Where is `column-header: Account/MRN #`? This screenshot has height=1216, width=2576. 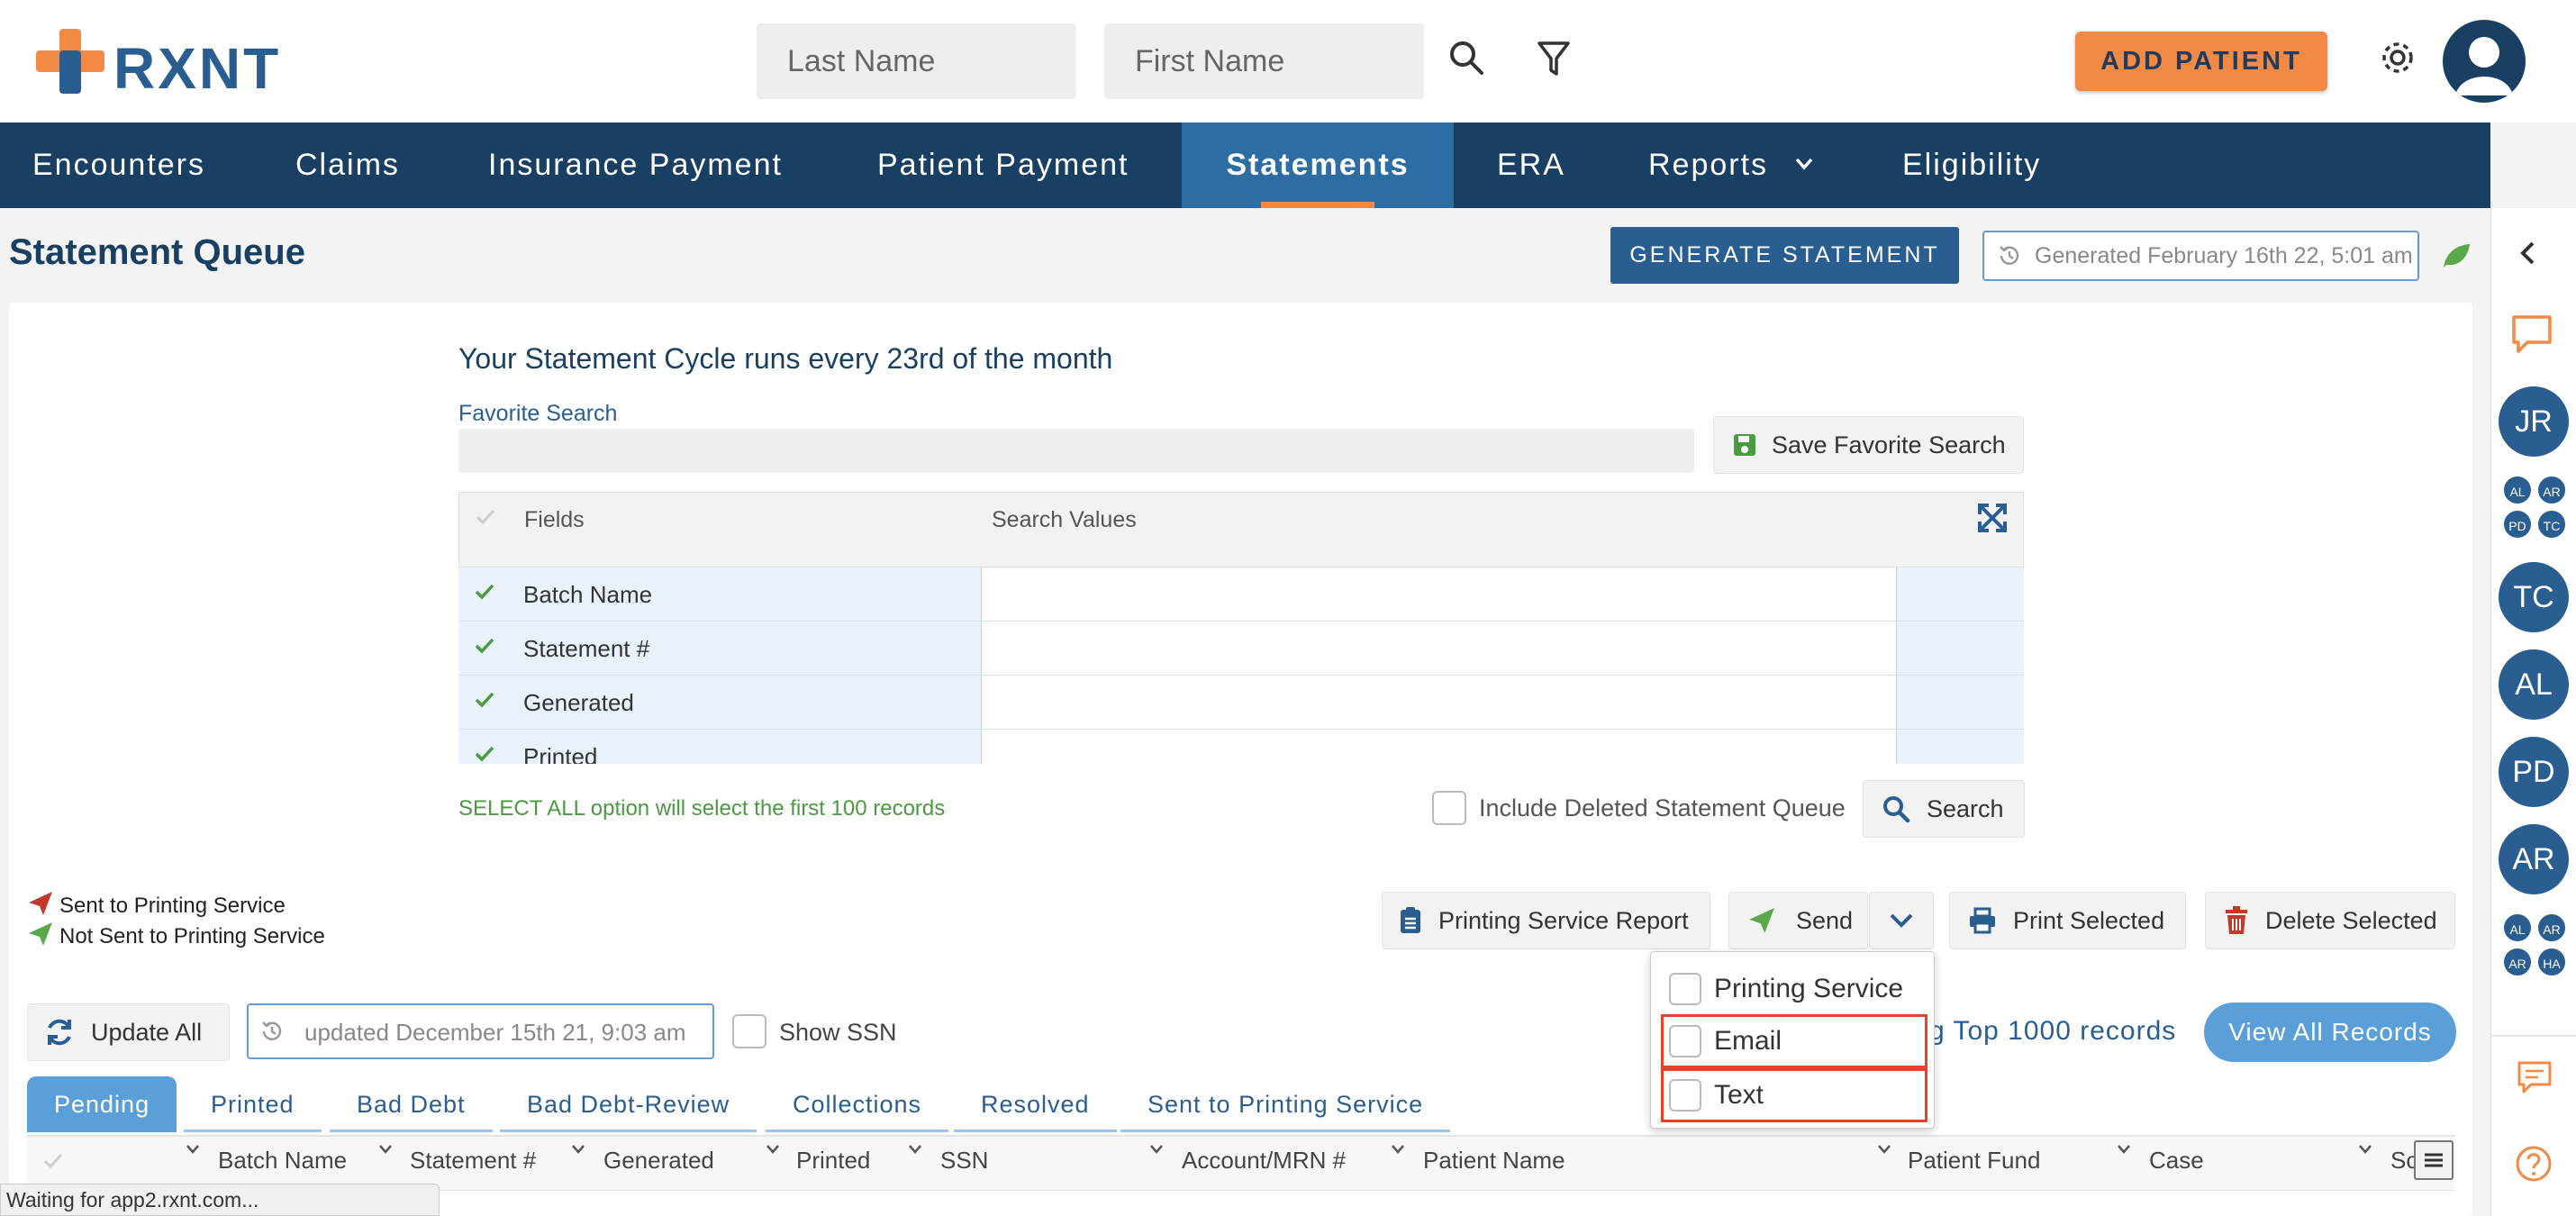
column-header: Account/MRN # is located at coordinates (1264, 1160).